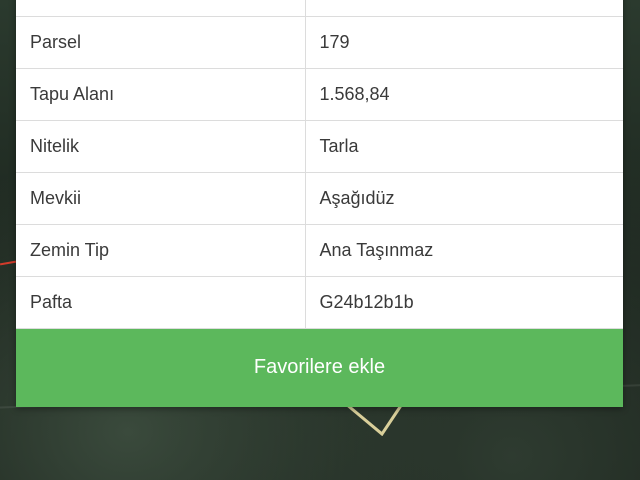 Image resolution: width=640 pixels, height=480 pixels. I want to click on parcel-outline-icon, so click(374, 419).